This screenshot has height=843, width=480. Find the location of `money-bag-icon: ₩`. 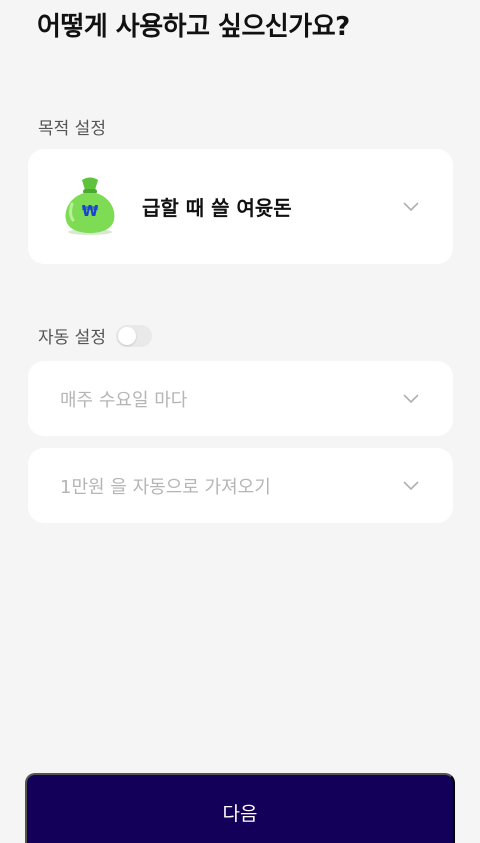

money-bag-icon: ₩ is located at coordinates (90, 207).